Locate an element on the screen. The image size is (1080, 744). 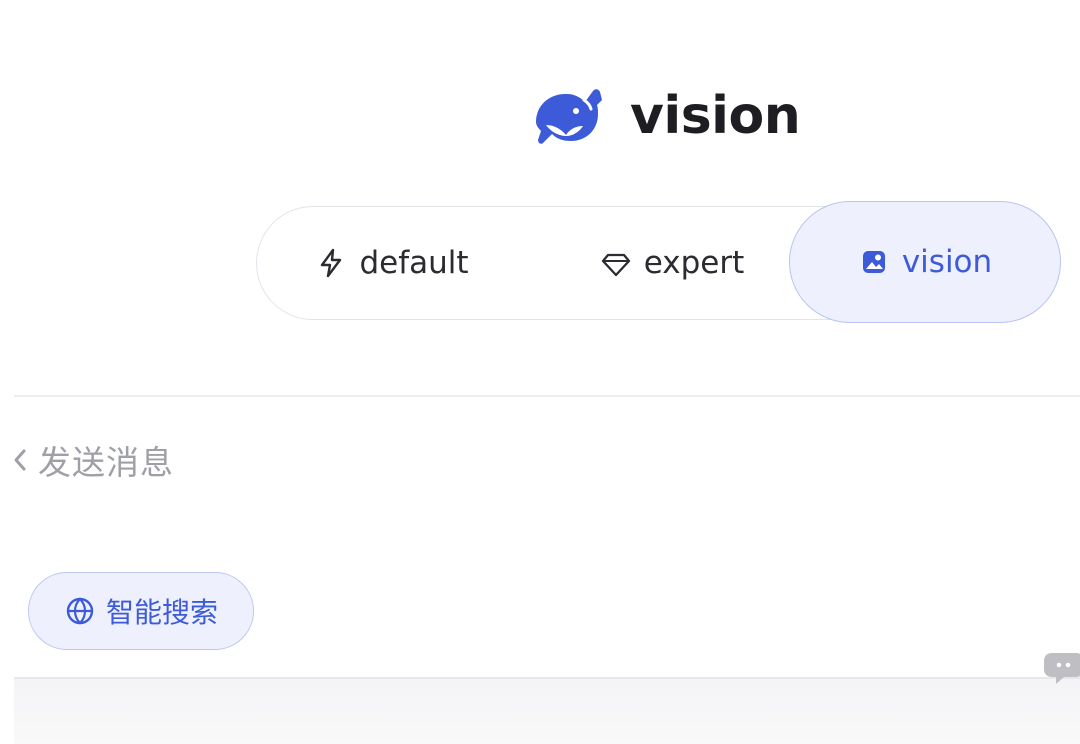
mode-default: default is located at coordinates (392, 263).